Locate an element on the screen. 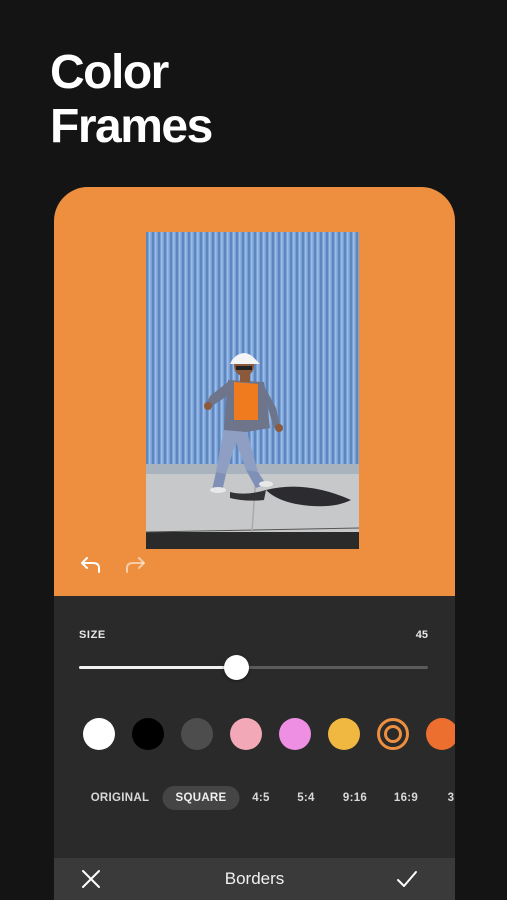  swatch-orange is located at coordinates (393, 734).